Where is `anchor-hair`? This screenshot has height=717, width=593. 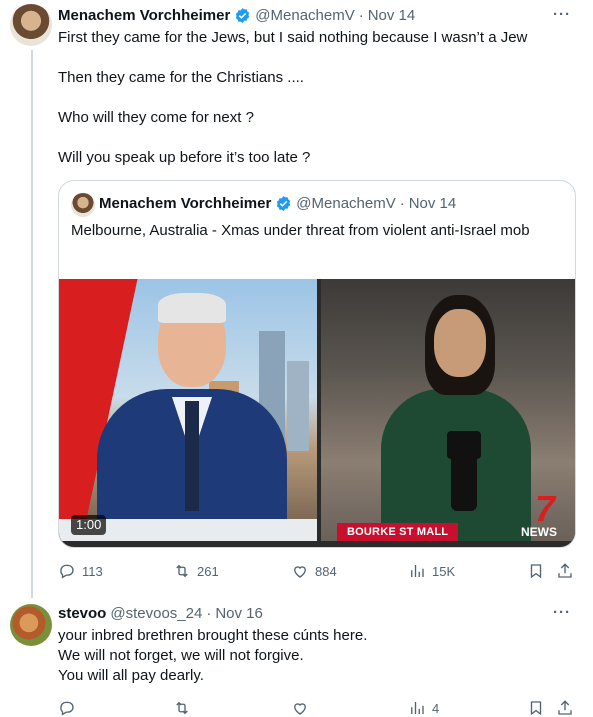
anchor-hair is located at coordinates (192, 308).